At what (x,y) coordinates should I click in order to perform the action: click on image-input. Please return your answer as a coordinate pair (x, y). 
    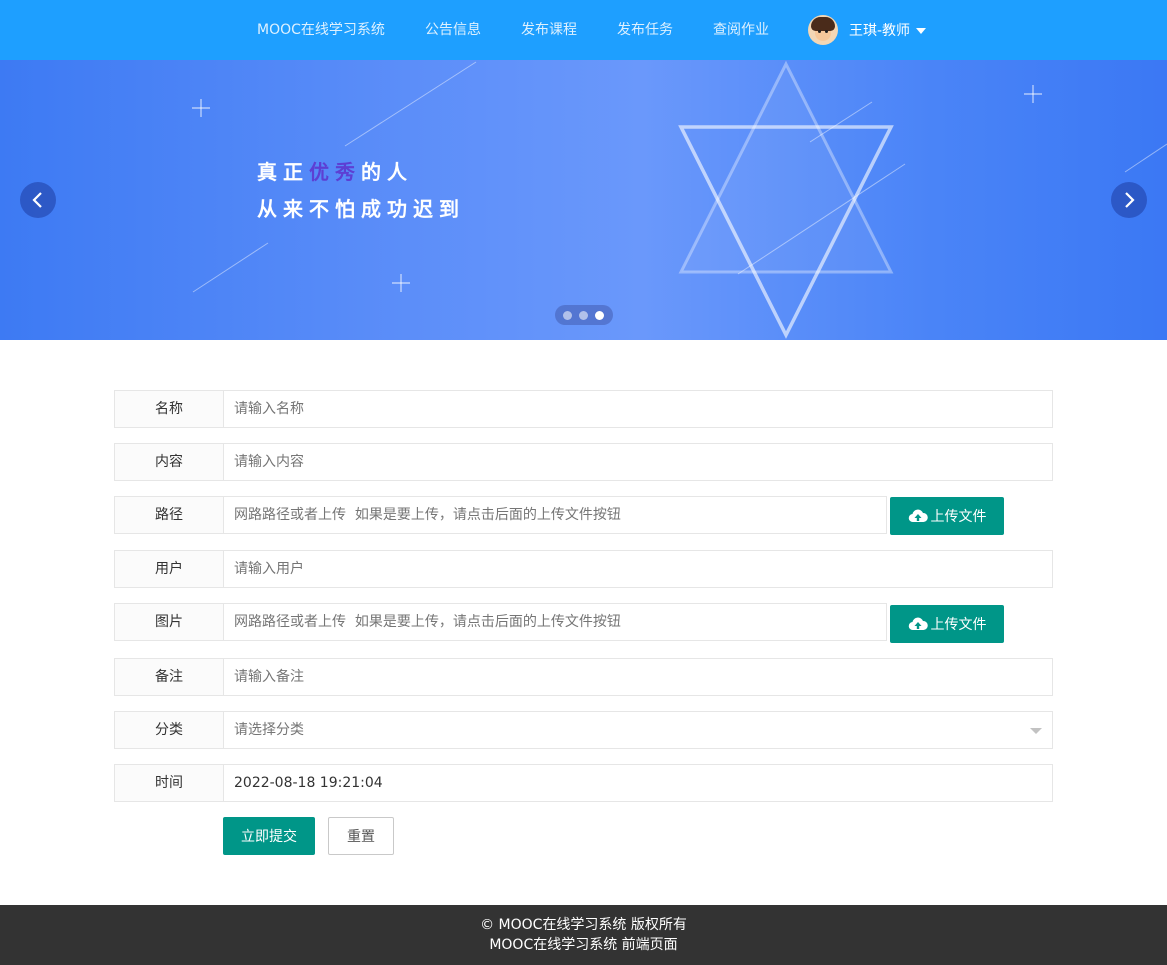
    Looking at the image, I should click on (555, 622).